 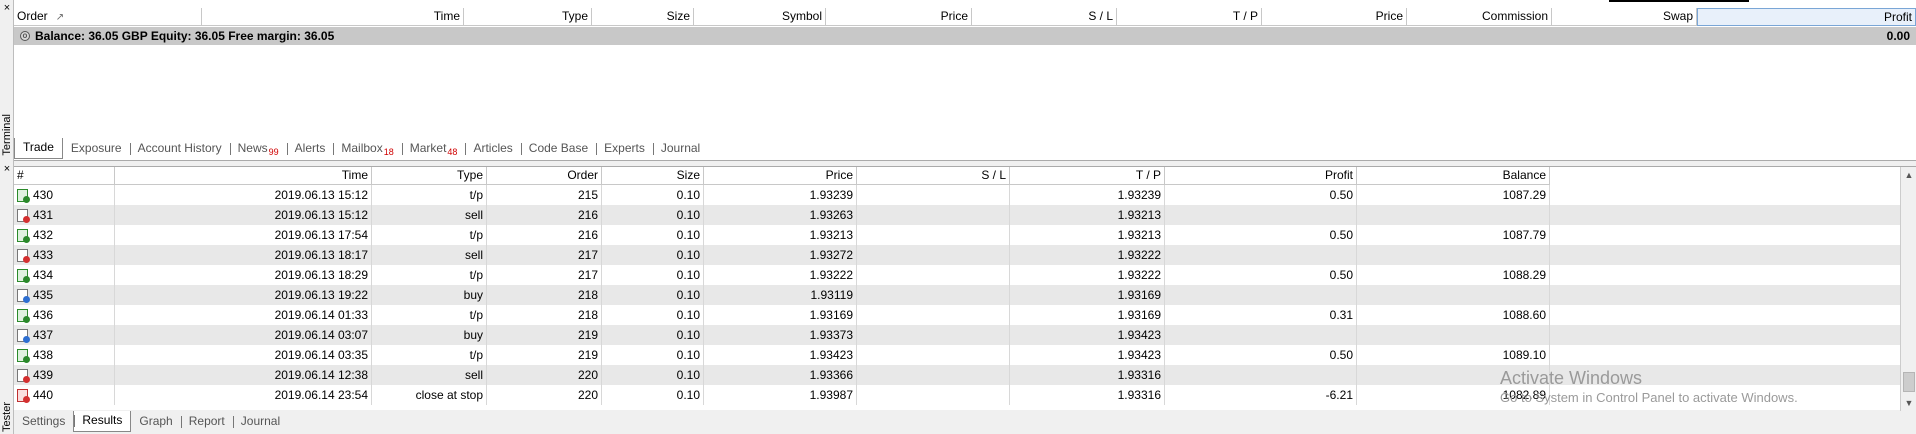 What do you see at coordinates (643, 17) in the screenshot?
I see `column-header-size: Size` at bounding box center [643, 17].